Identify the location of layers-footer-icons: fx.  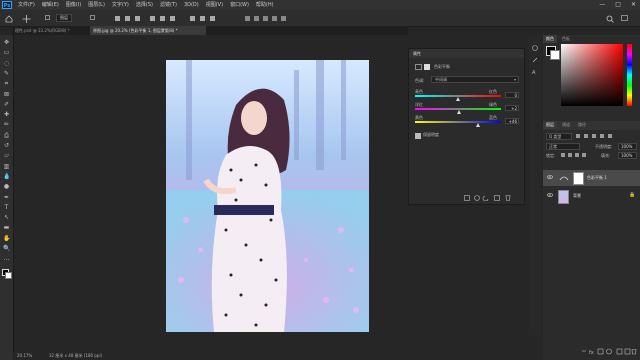
(609, 352).